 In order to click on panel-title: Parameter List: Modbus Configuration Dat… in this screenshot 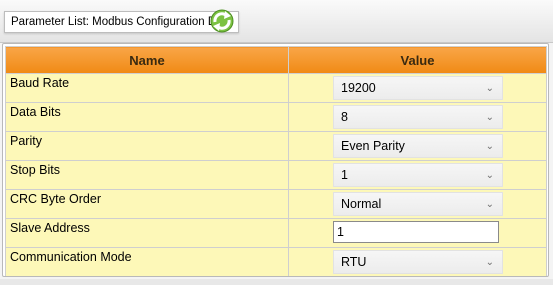, I will do `click(122, 22)`.